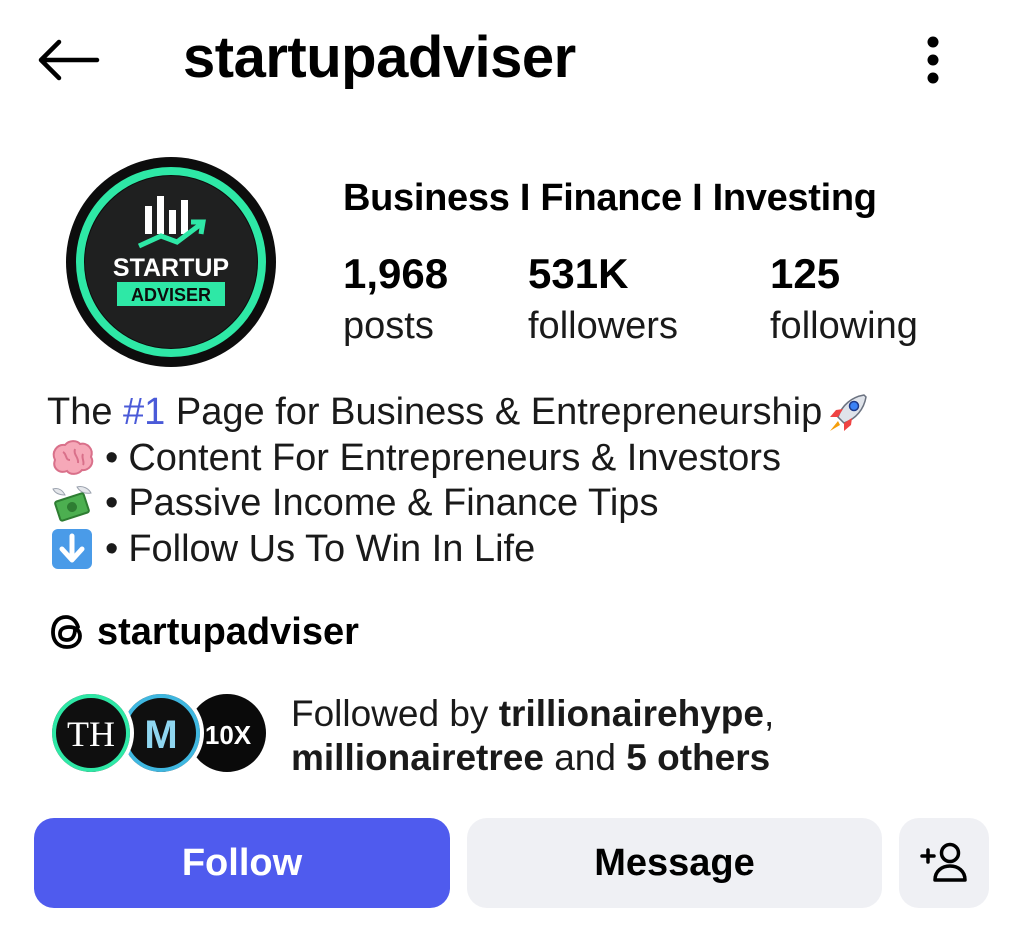  What do you see at coordinates (379, 57) in the screenshot?
I see `profile-username-title: startupadviser` at bounding box center [379, 57].